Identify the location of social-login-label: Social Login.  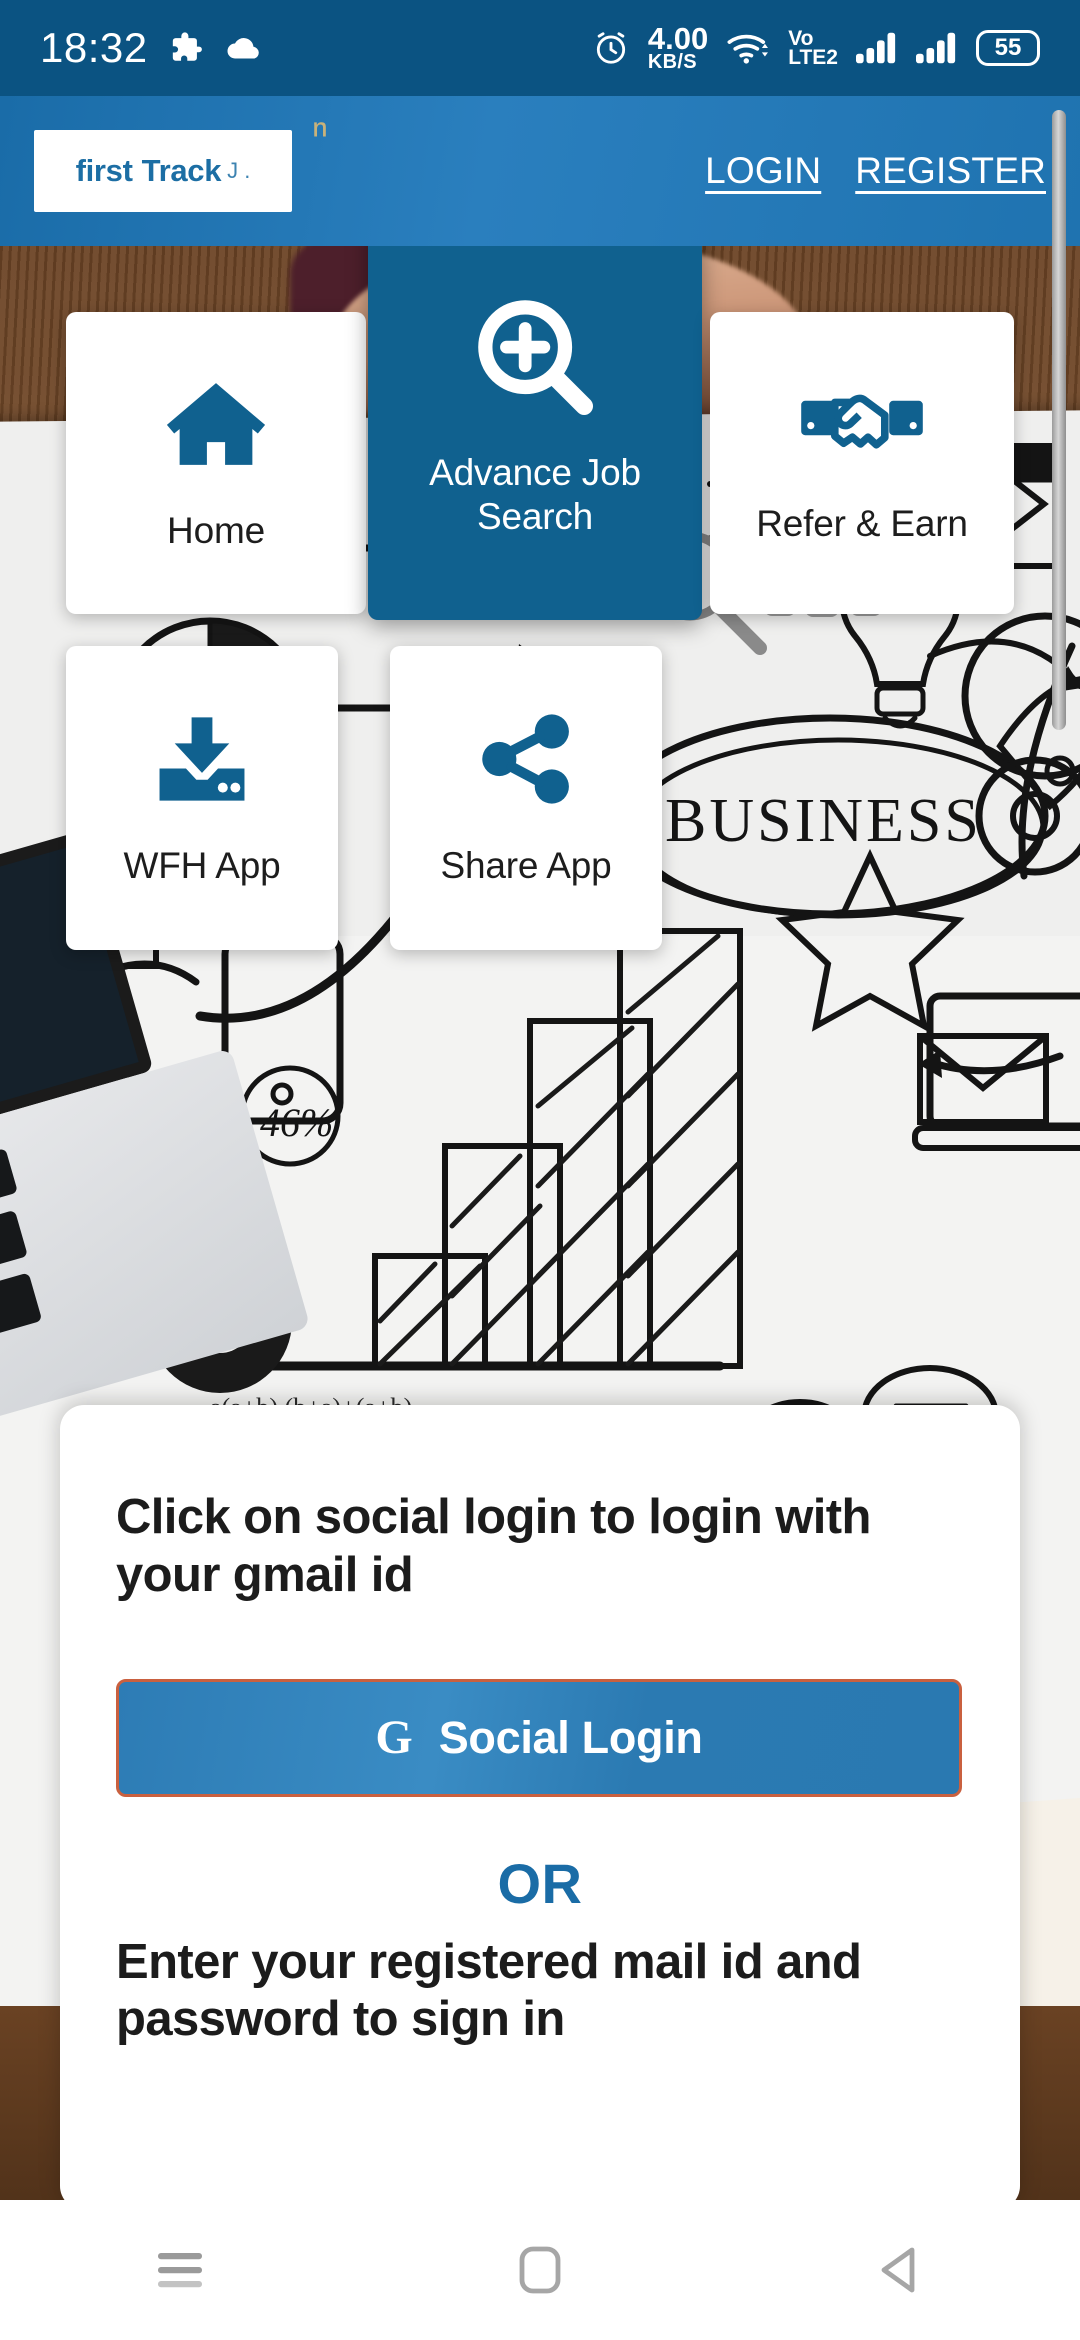
(570, 1737).